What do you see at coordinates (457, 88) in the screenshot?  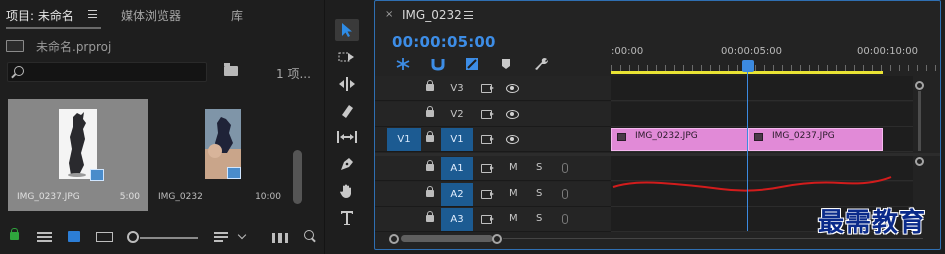 I see `track-label: V3` at bounding box center [457, 88].